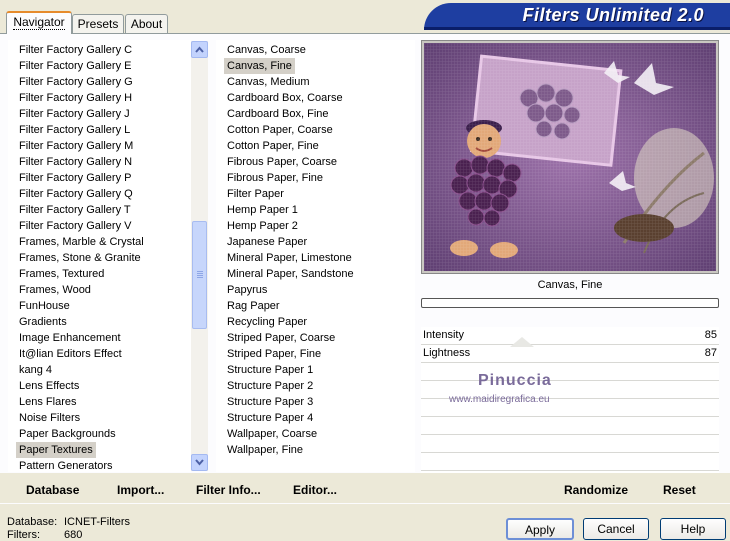  I want to click on banner-title: Filters Unlimited 2.0, so click(613, 15).